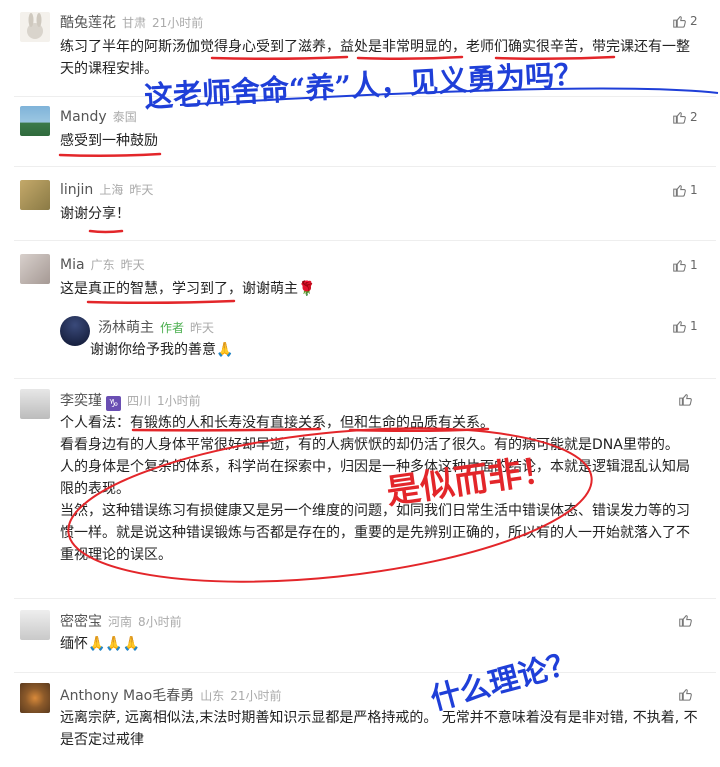 This screenshot has width=720, height=767. I want to click on commenter-name: Anthony Mao毛春勇 山东 21小时前, so click(171, 695).